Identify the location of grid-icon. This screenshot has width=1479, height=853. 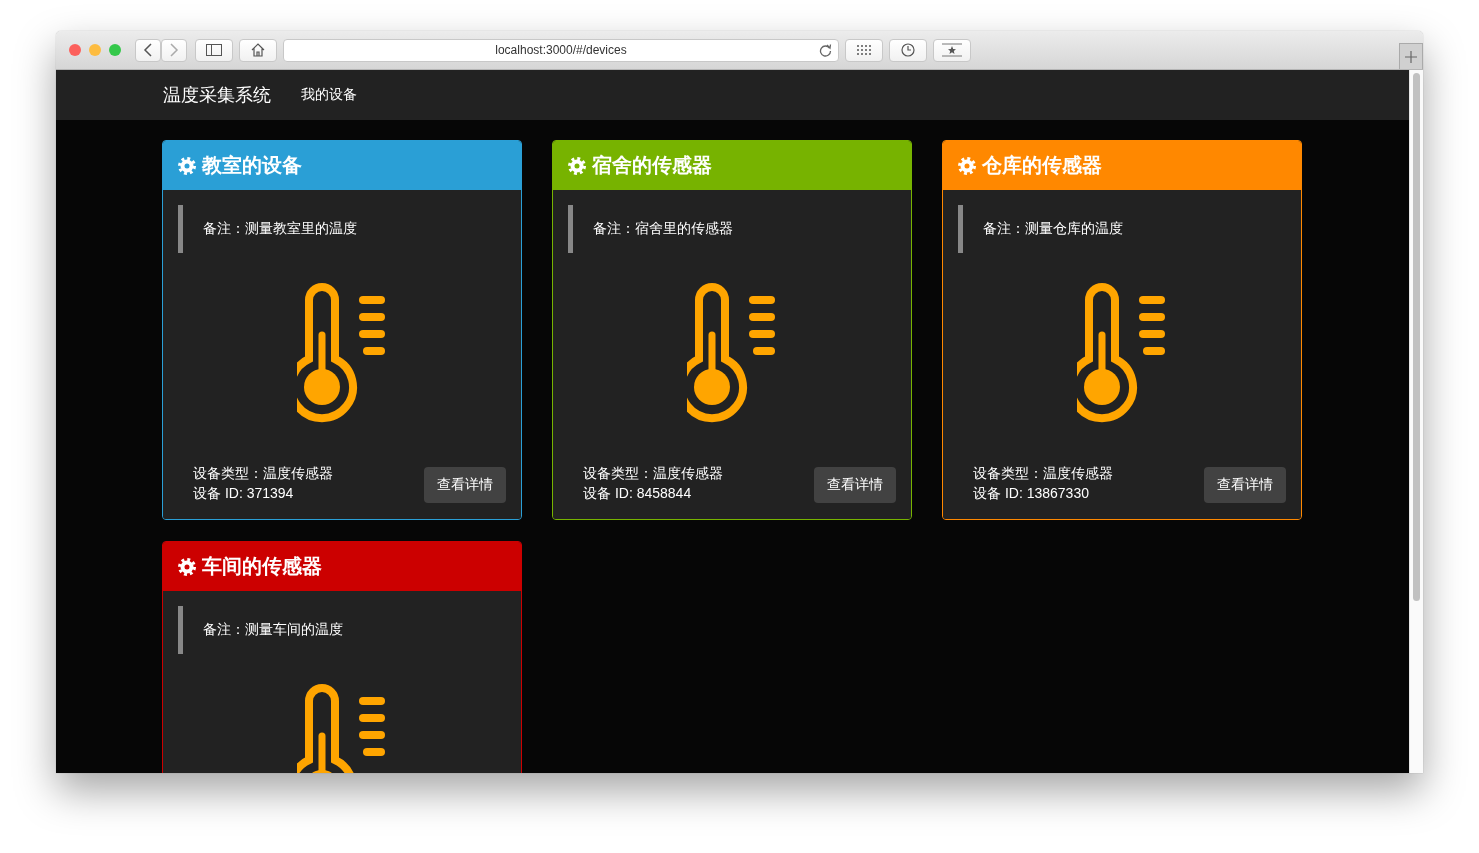
(864, 50).